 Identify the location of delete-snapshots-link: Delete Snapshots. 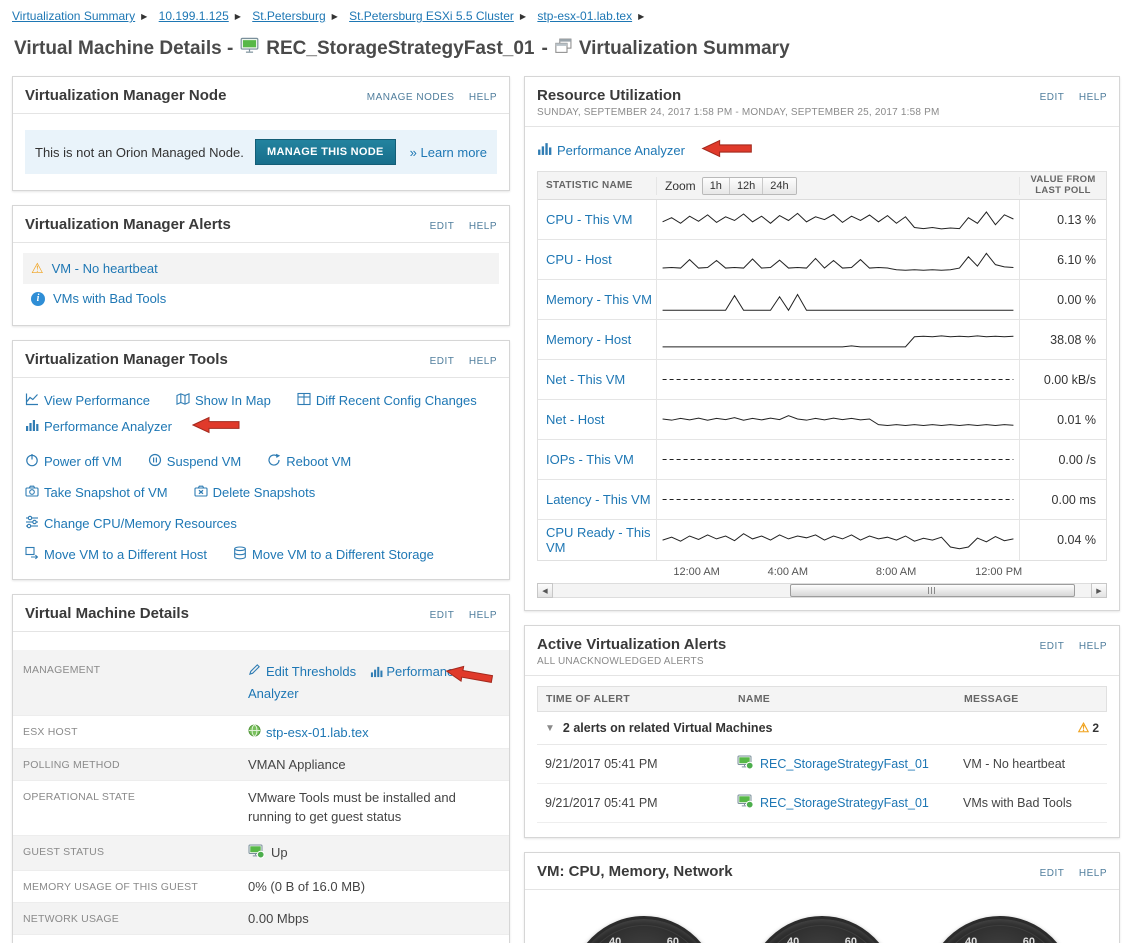
(254, 492).